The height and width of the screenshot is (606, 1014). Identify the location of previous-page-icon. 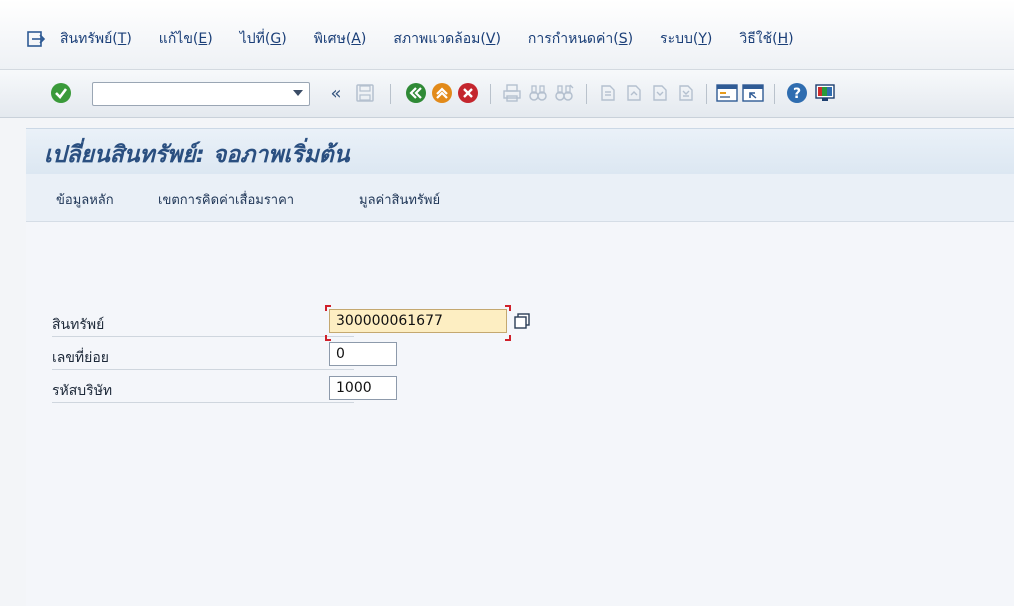
(634, 93).